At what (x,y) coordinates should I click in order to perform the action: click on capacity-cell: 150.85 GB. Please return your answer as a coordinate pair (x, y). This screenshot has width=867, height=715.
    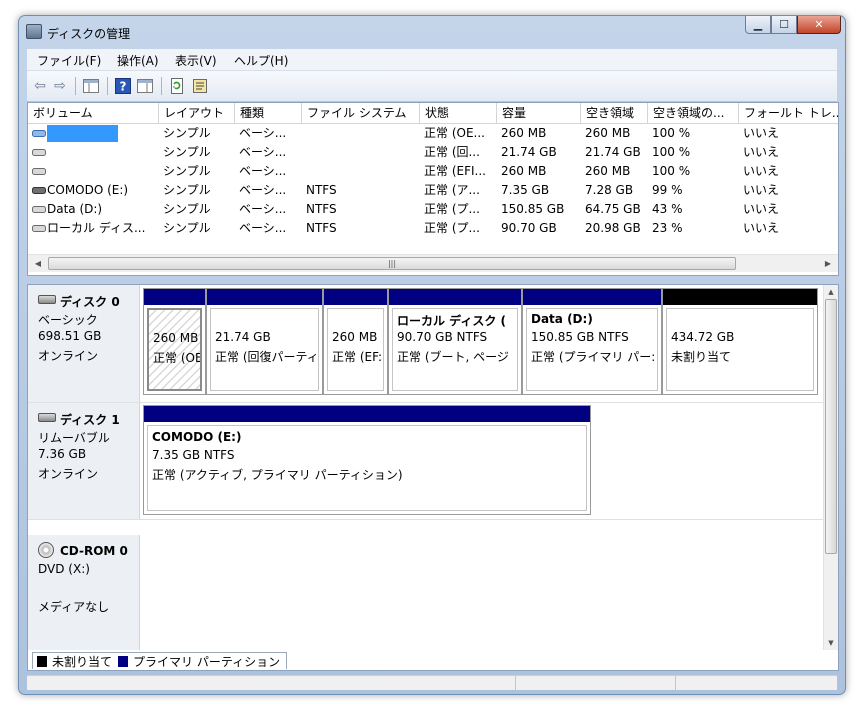
    Looking at the image, I should click on (533, 209).